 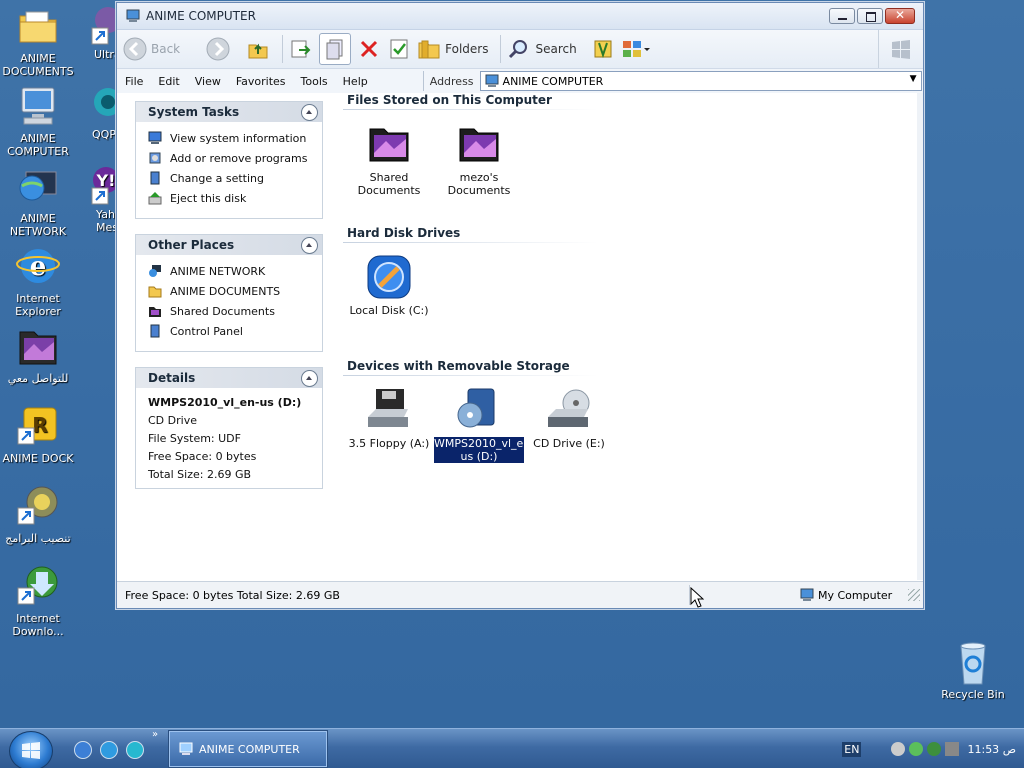 What do you see at coordinates (973, 662) in the screenshot?
I see `recycle-bin-icon` at bounding box center [973, 662].